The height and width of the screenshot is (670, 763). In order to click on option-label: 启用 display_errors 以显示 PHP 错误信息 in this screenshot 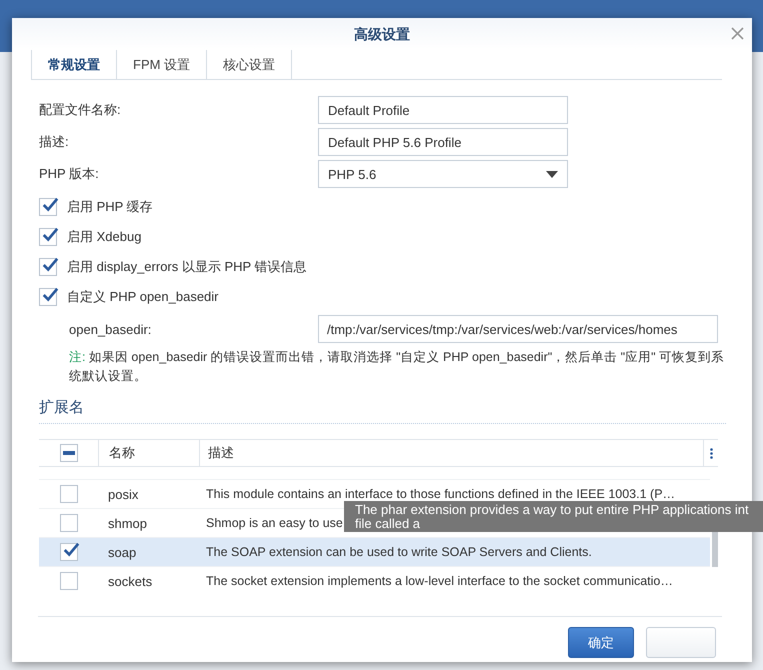, I will do `click(187, 267)`.